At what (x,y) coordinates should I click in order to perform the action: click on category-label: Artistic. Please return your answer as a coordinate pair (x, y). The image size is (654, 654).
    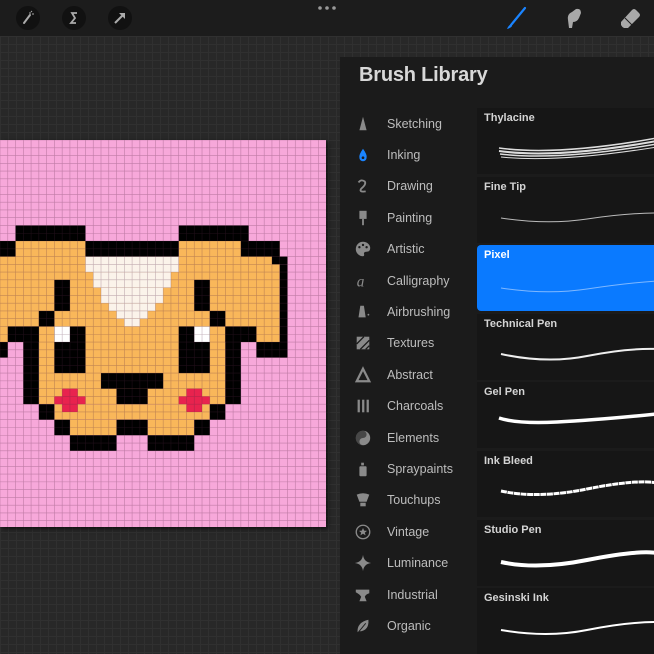
    Looking at the image, I should click on (406, 249).